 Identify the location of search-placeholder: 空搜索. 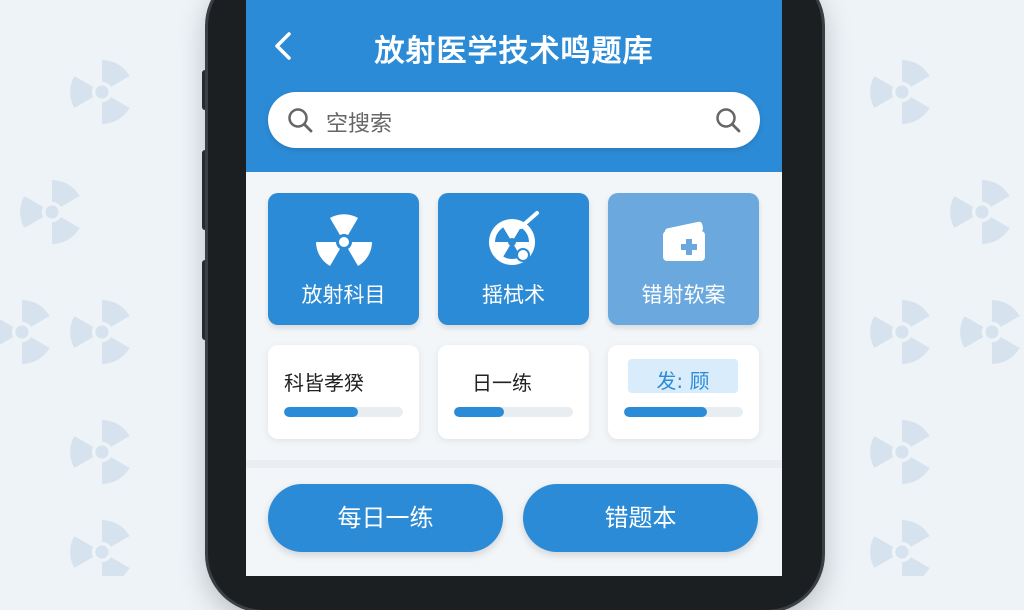
(359, 124).